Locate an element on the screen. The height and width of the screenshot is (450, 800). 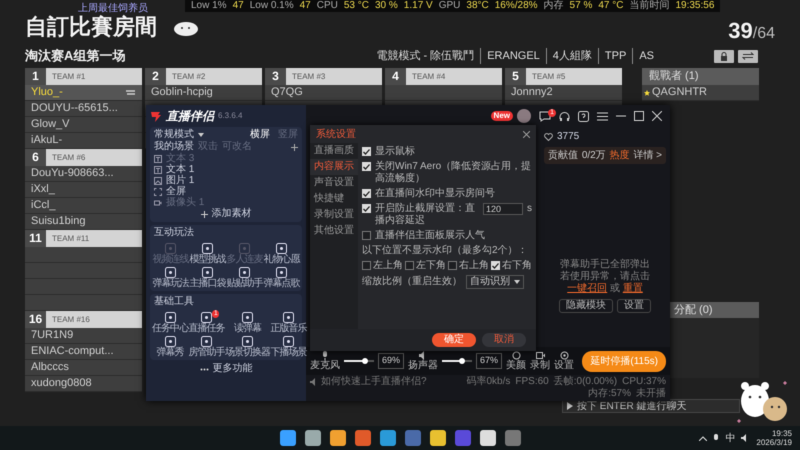
tool-button: 弹幕点歌 is located at coordinates (281, 278).